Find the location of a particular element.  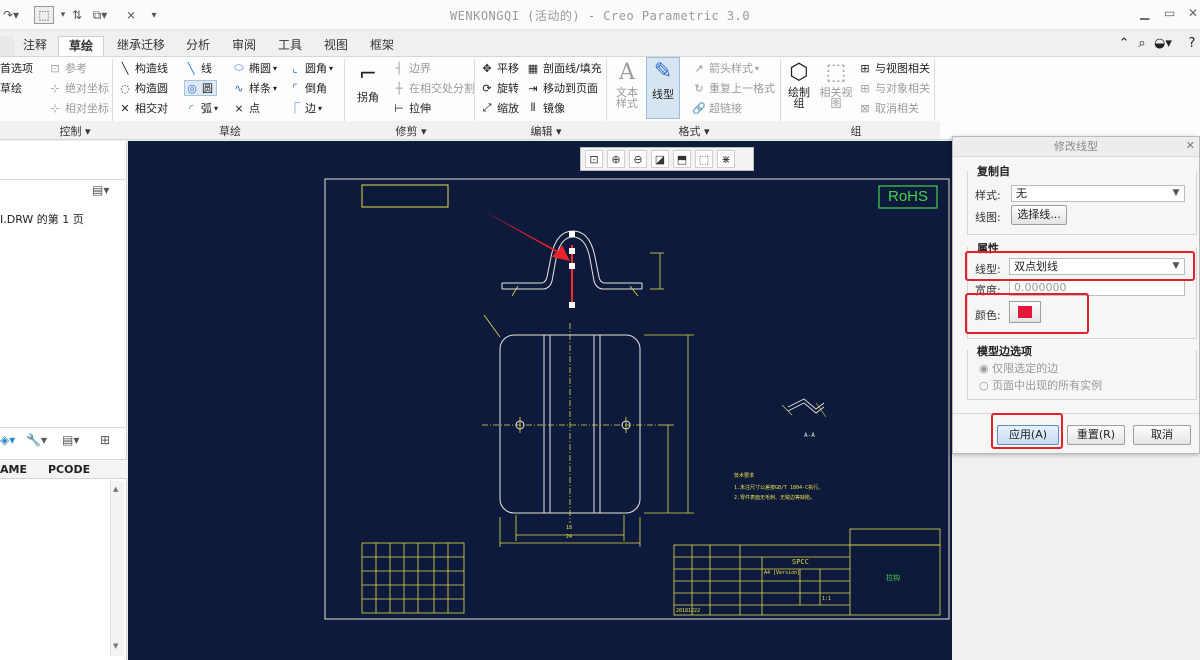

scroll-up-icon: ▲ is located at coordinates (117, 490).